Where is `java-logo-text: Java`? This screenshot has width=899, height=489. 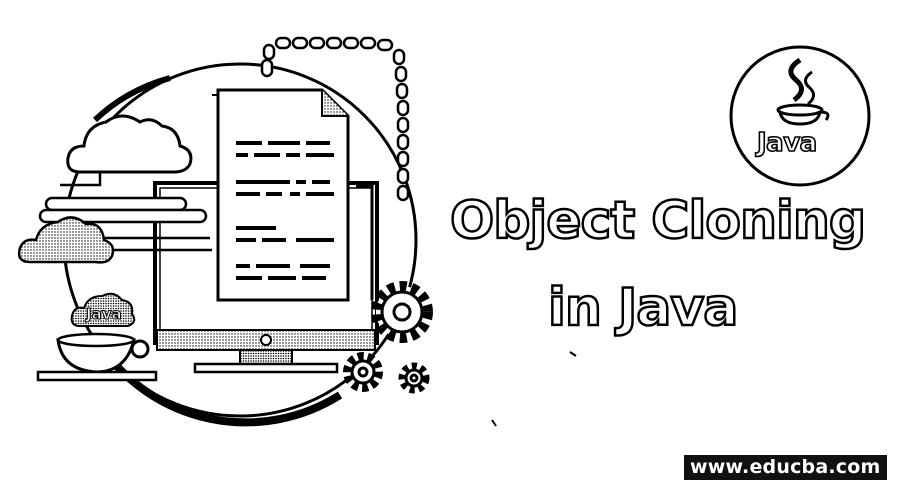 java-logo-text: Java is located at coordinates (787, 143).